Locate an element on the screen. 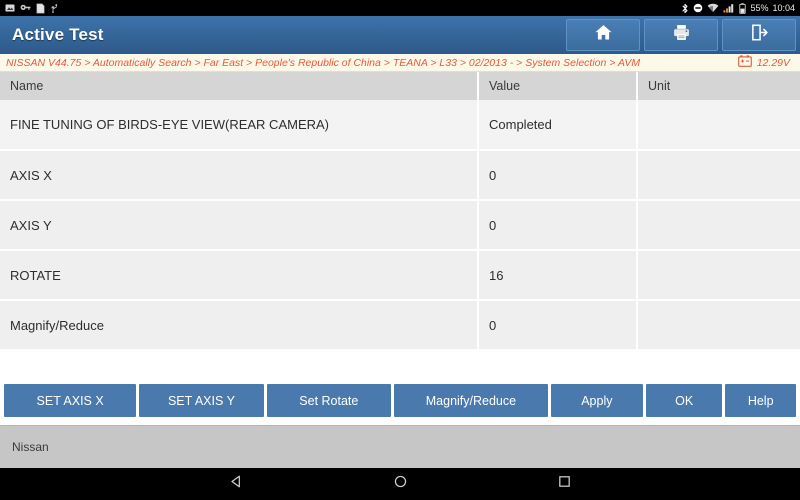 Image resolution: width=800 pixels, height=500 pixels. home-button is located at coordinates (603, 35).